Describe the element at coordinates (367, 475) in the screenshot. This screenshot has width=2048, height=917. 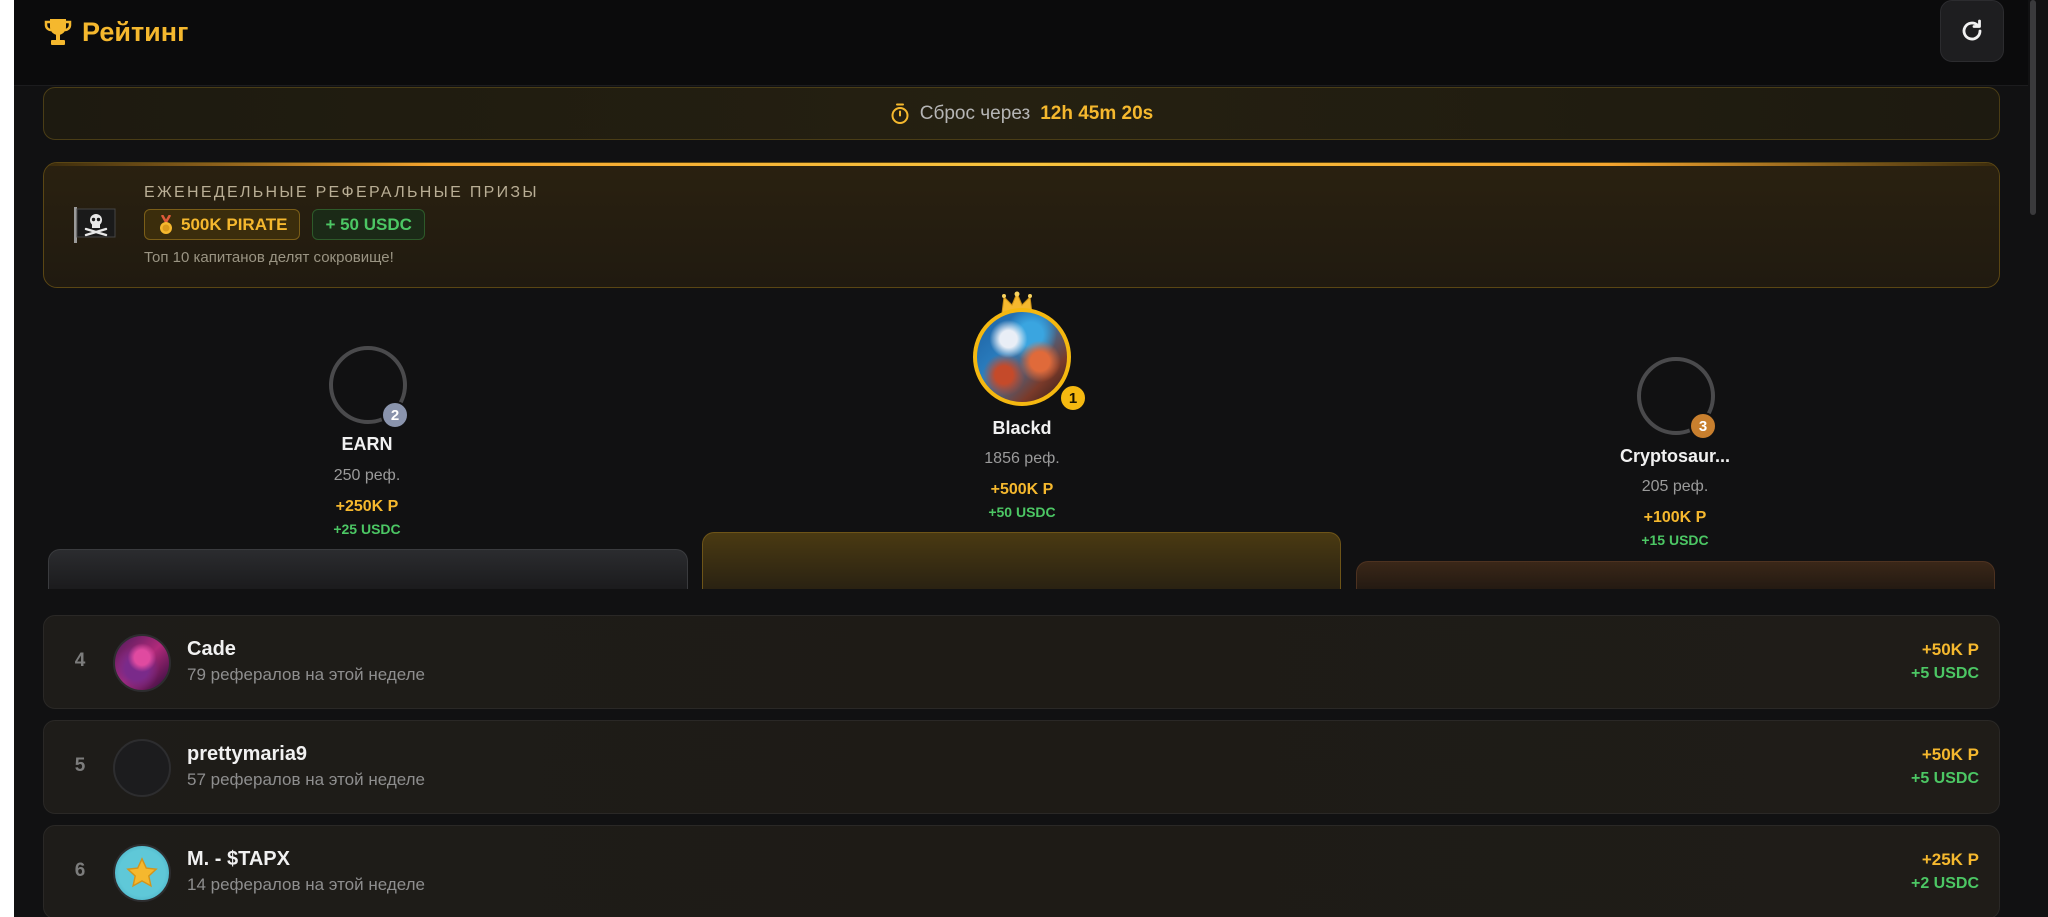
I see `podium-refs: 250 реф.` at that location.